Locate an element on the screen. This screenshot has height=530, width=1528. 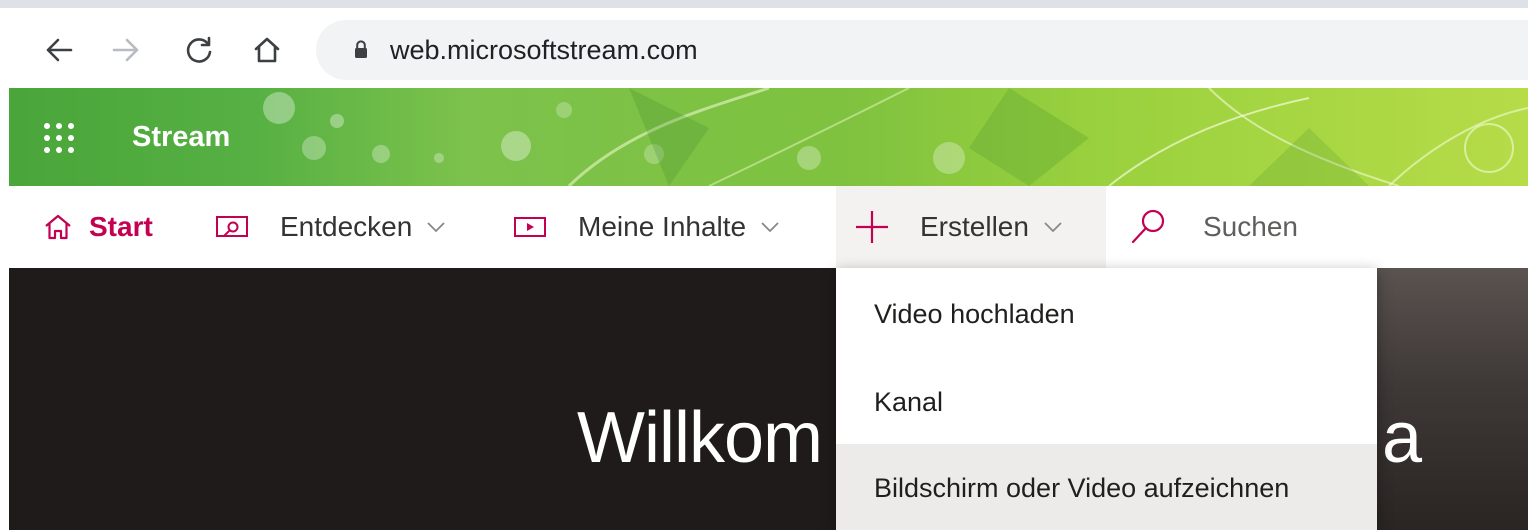
nav-create-label: Erstellen is located at coordinates (974, 226).